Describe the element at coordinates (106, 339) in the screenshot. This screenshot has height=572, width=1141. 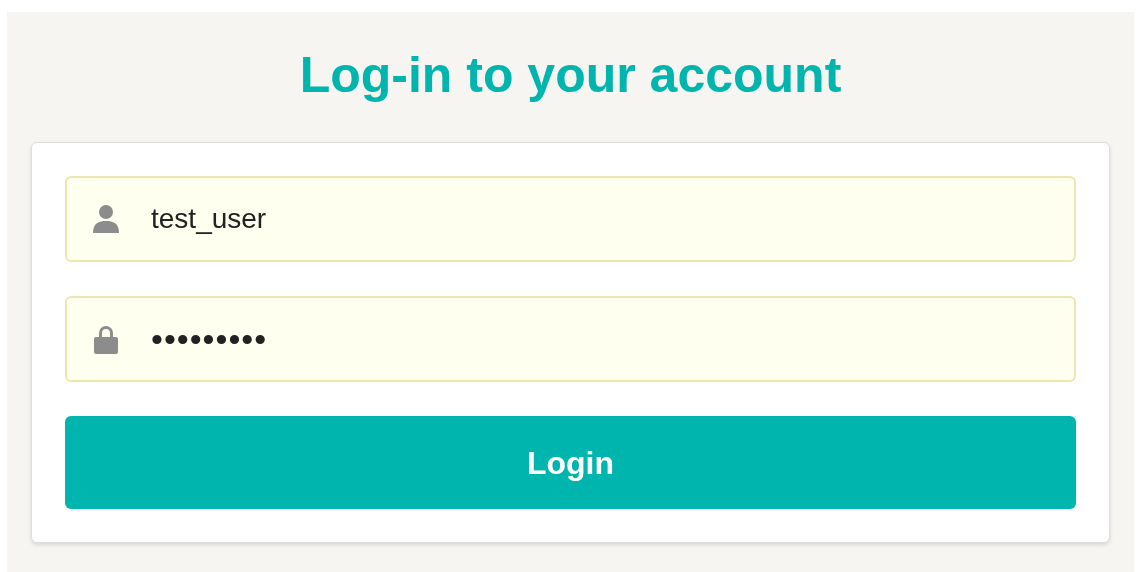
I see `lock-icon` at that location.